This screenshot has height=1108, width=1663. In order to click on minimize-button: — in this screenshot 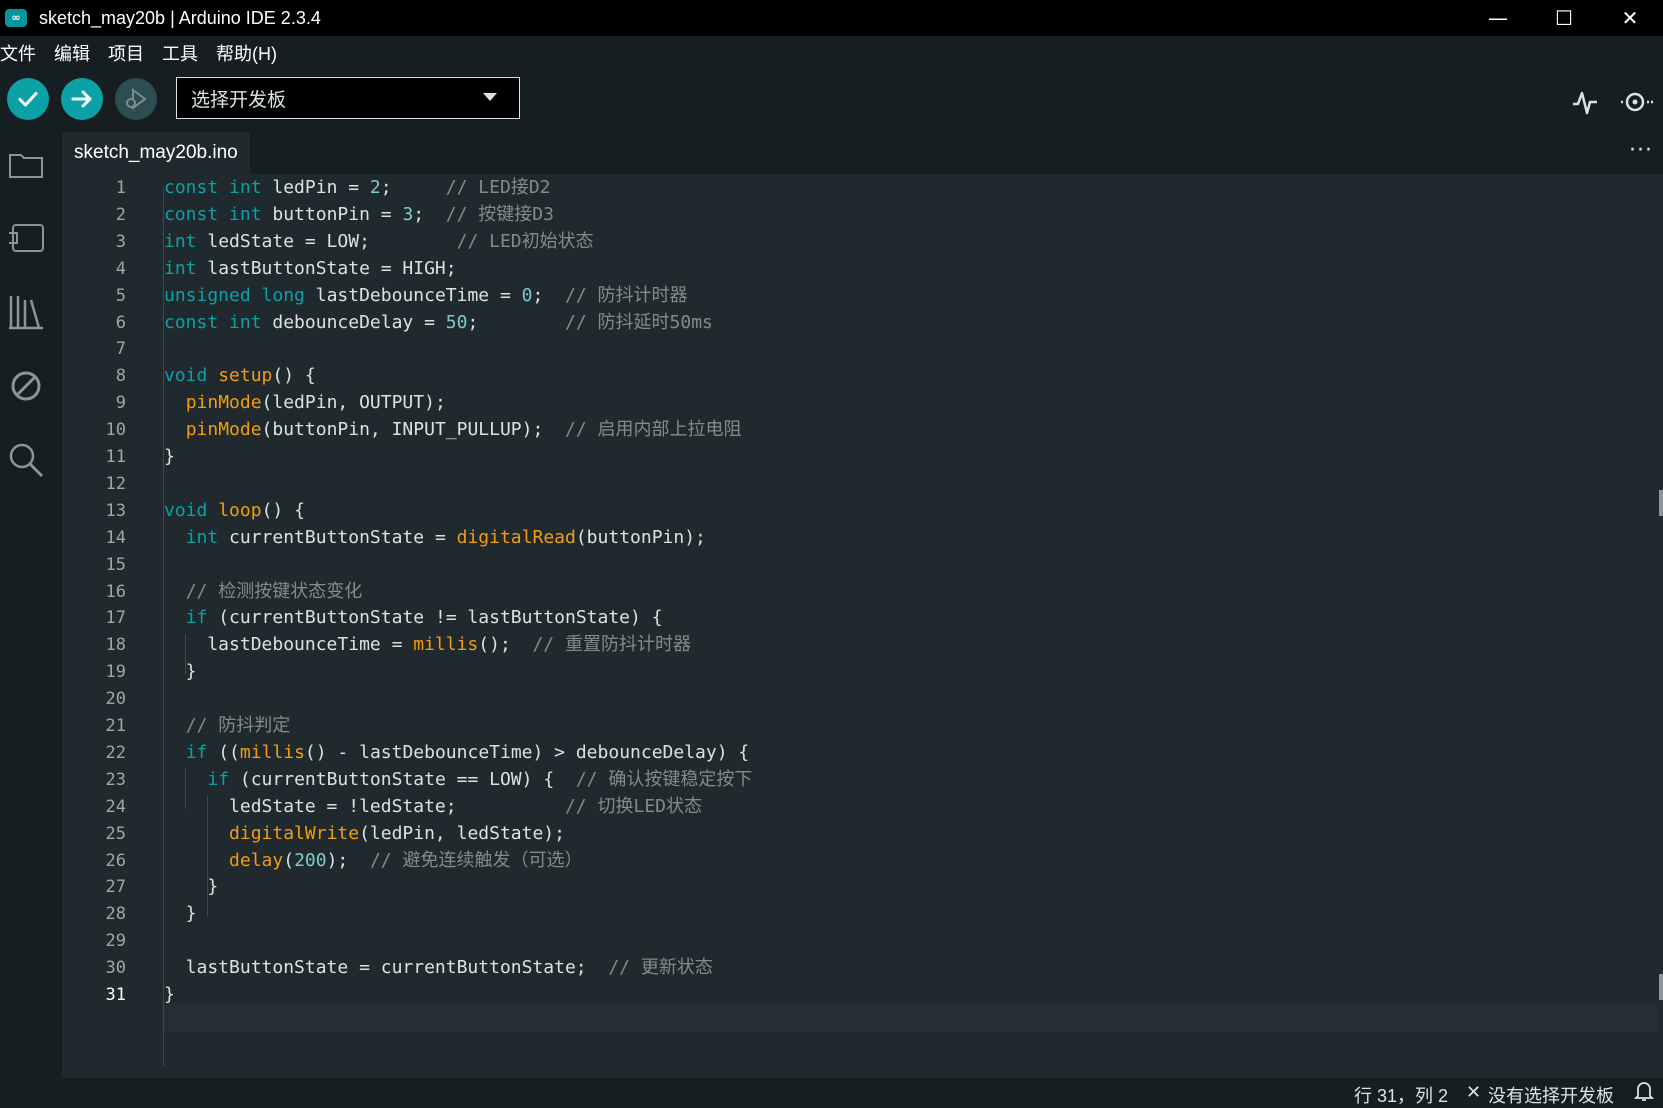, I will do `click(1498, 18)`.